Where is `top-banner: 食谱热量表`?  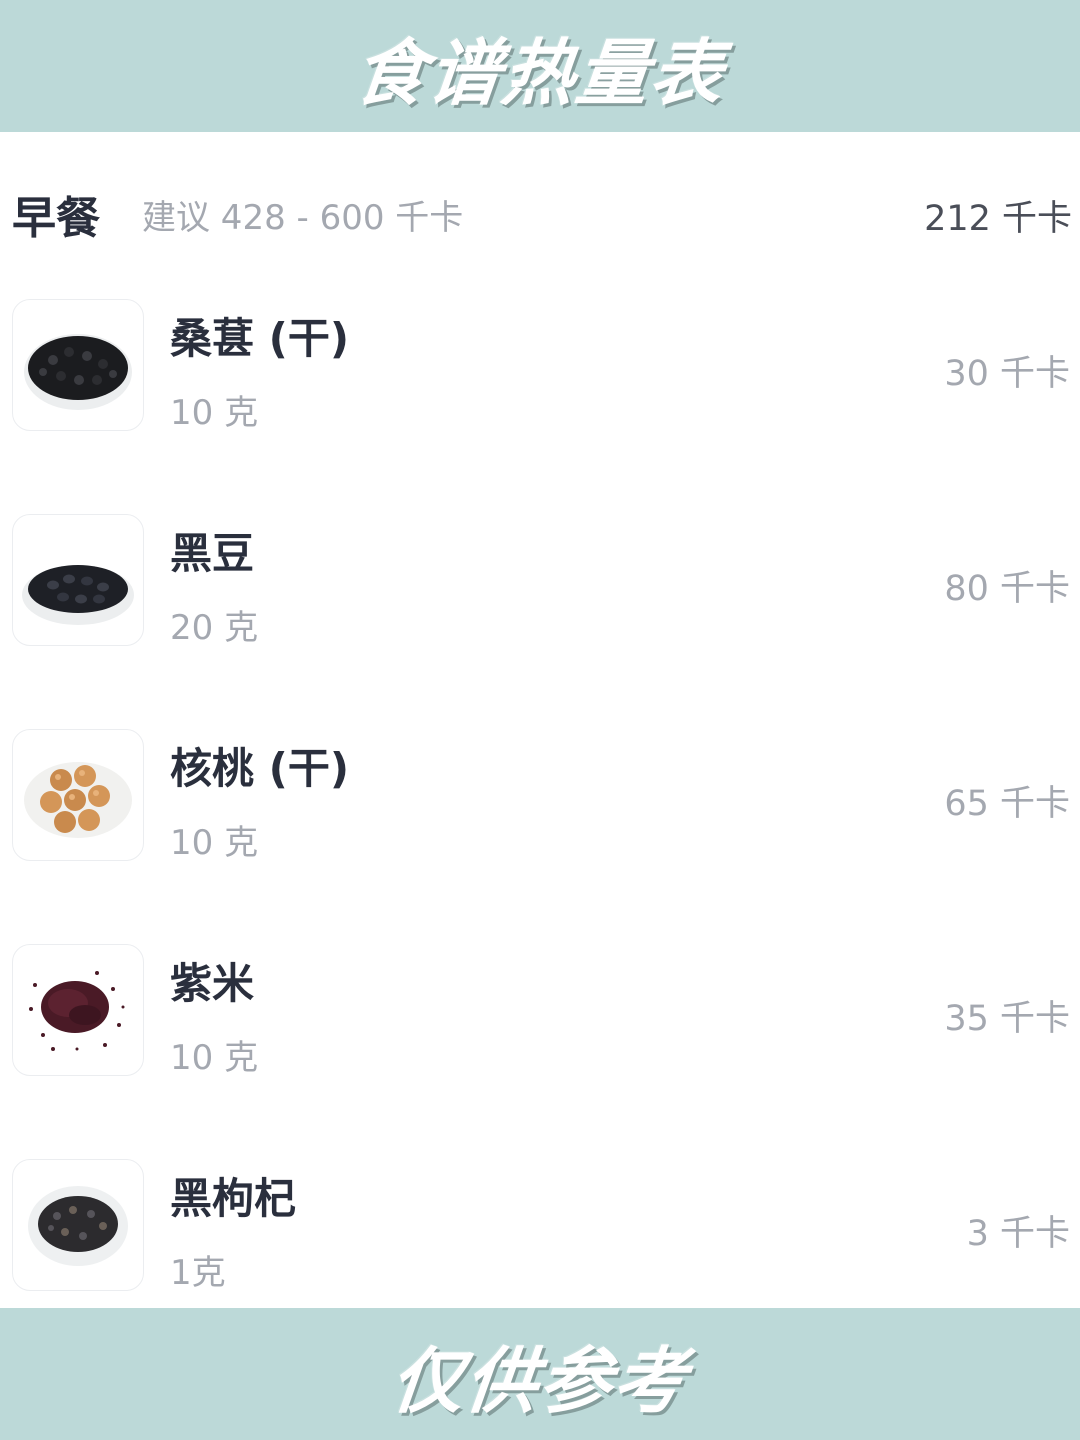 top-banner: 食谱热量表 is located at coordinates (540, 66).